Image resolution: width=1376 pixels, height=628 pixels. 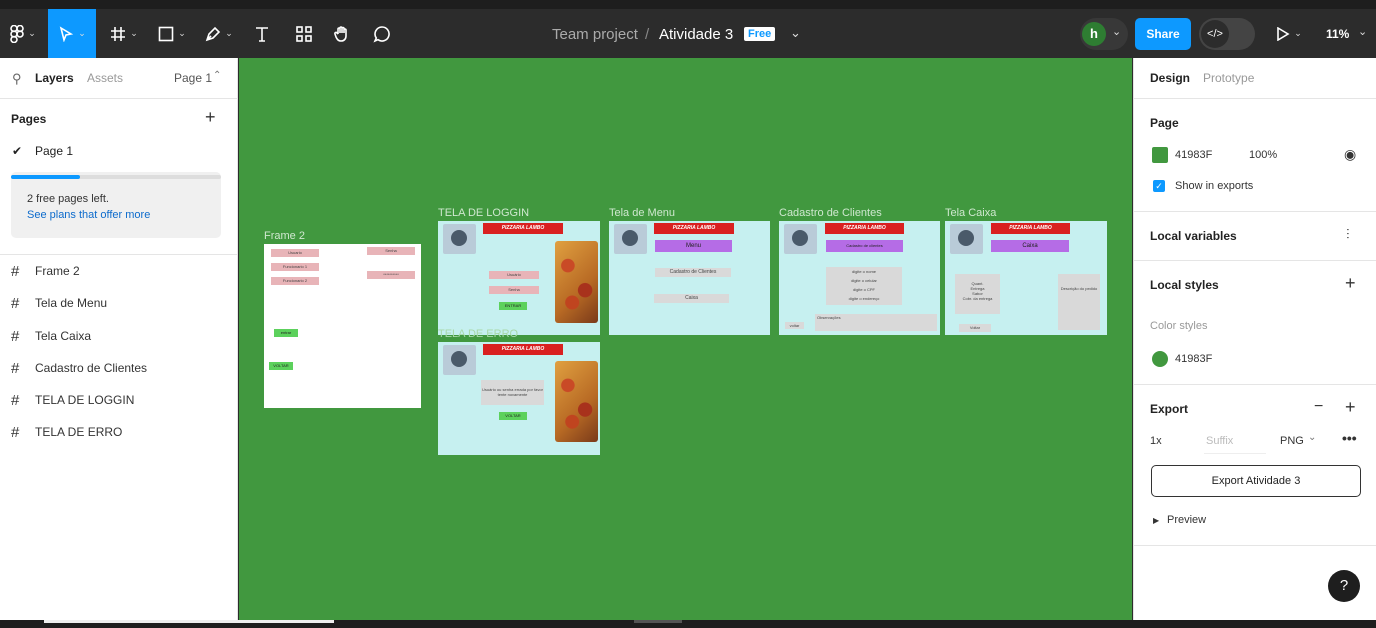 I want to click on shape-tool-button: ⌄, so click(x=172, y=33).